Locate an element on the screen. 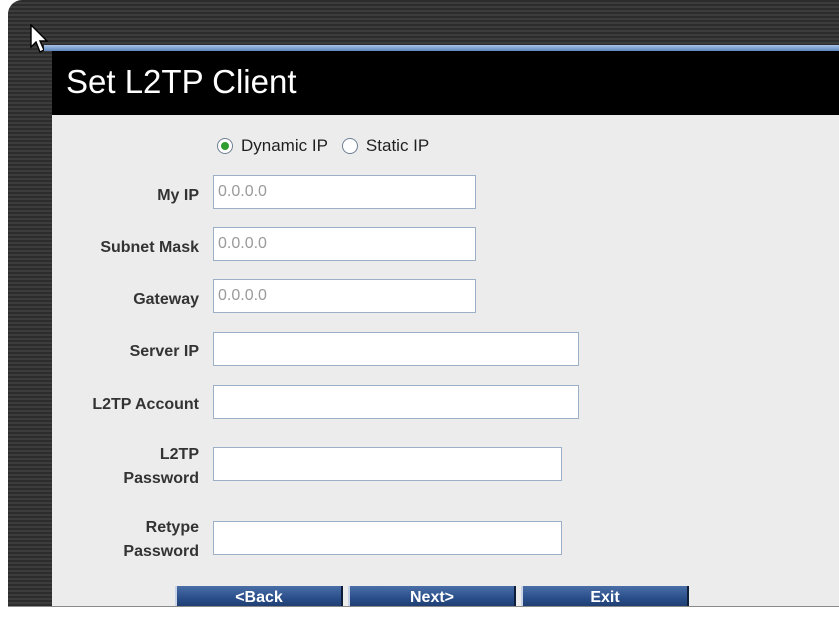  page-title: Set L2TP Client is located at coordinates (181, 81).